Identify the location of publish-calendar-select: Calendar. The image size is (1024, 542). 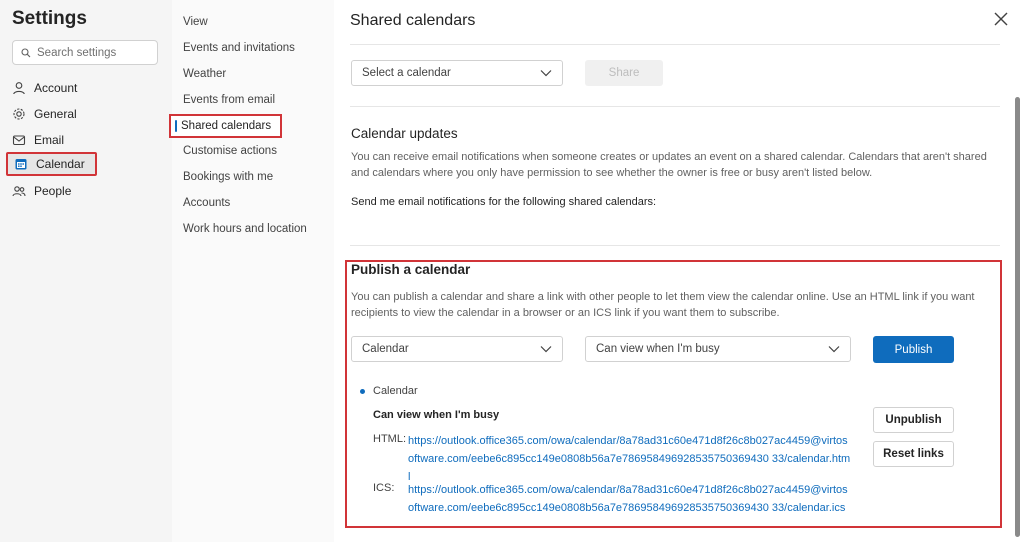
(457, 349).